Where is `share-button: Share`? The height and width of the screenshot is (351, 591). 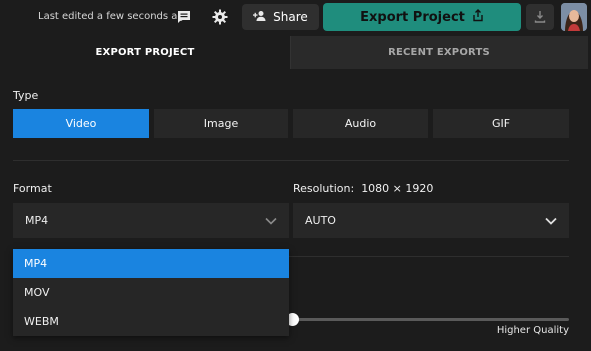 share-button: Share is located at coordinates (280, 17).